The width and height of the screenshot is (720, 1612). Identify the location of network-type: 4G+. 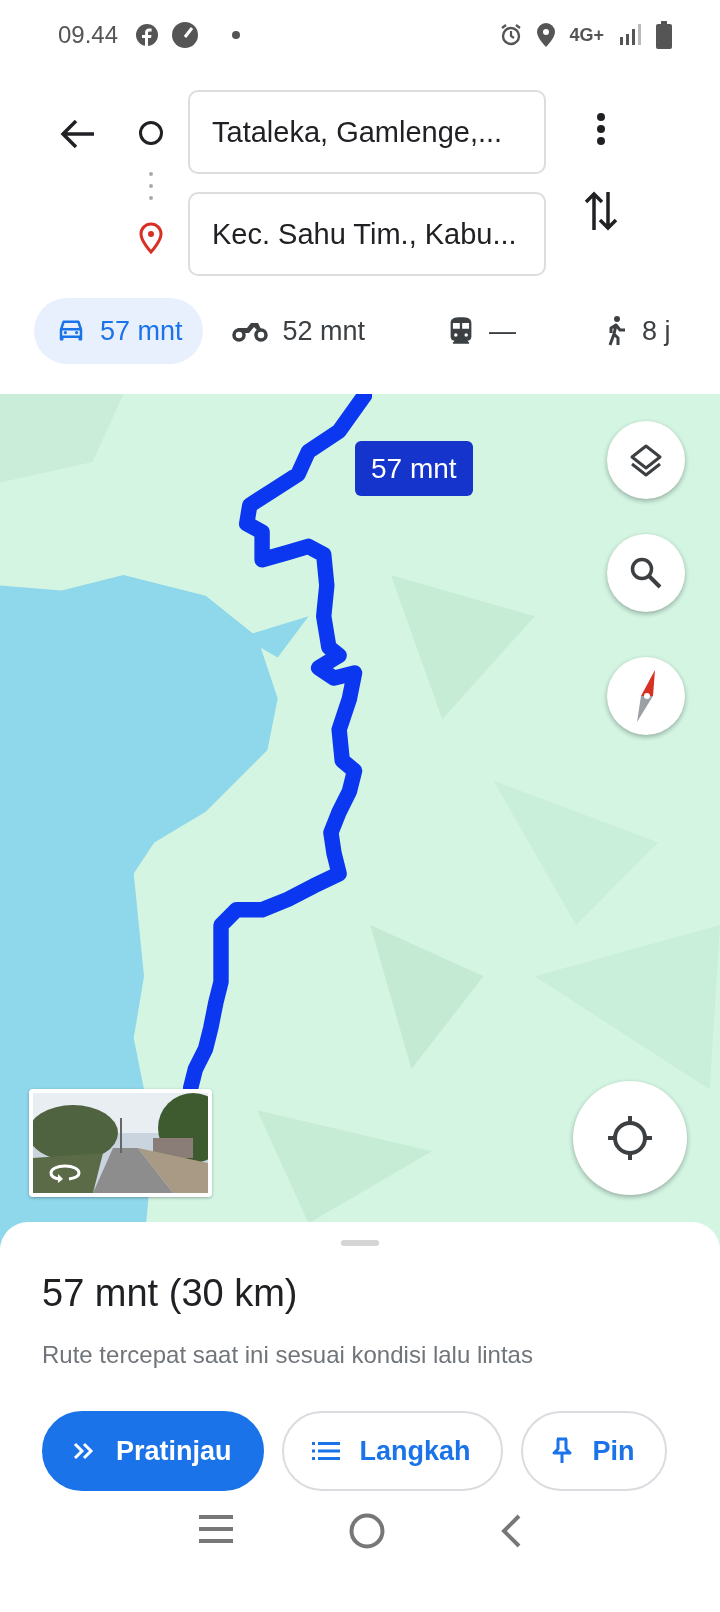
(586, 35).